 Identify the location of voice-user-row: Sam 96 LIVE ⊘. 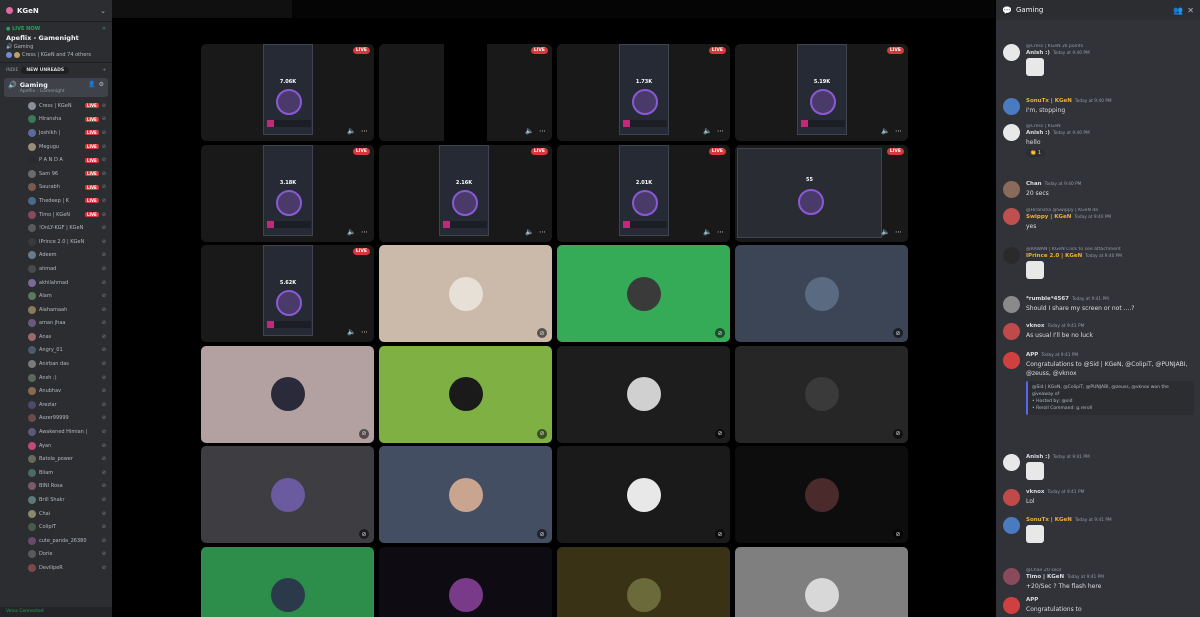
(56, 174).